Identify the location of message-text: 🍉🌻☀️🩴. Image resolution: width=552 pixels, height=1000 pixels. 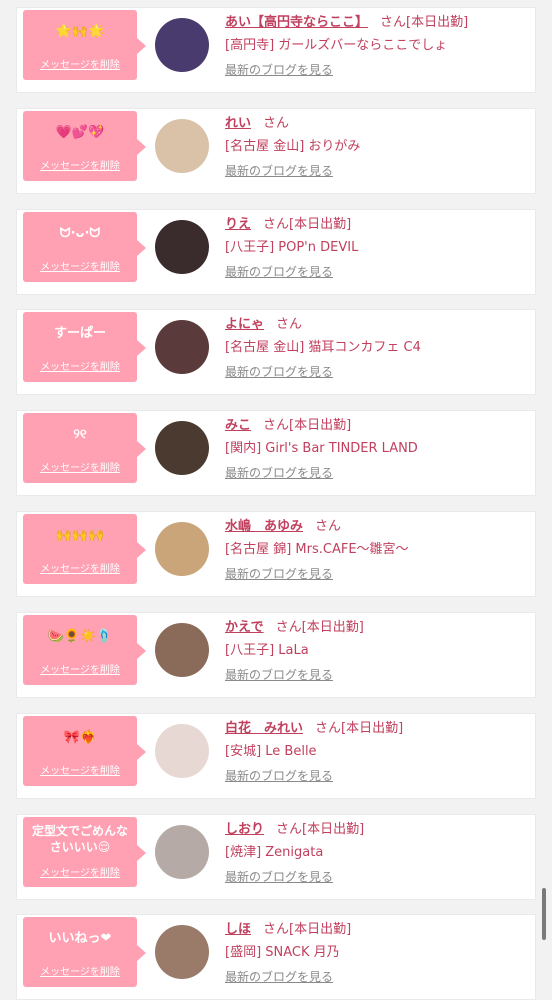
(80, 636).